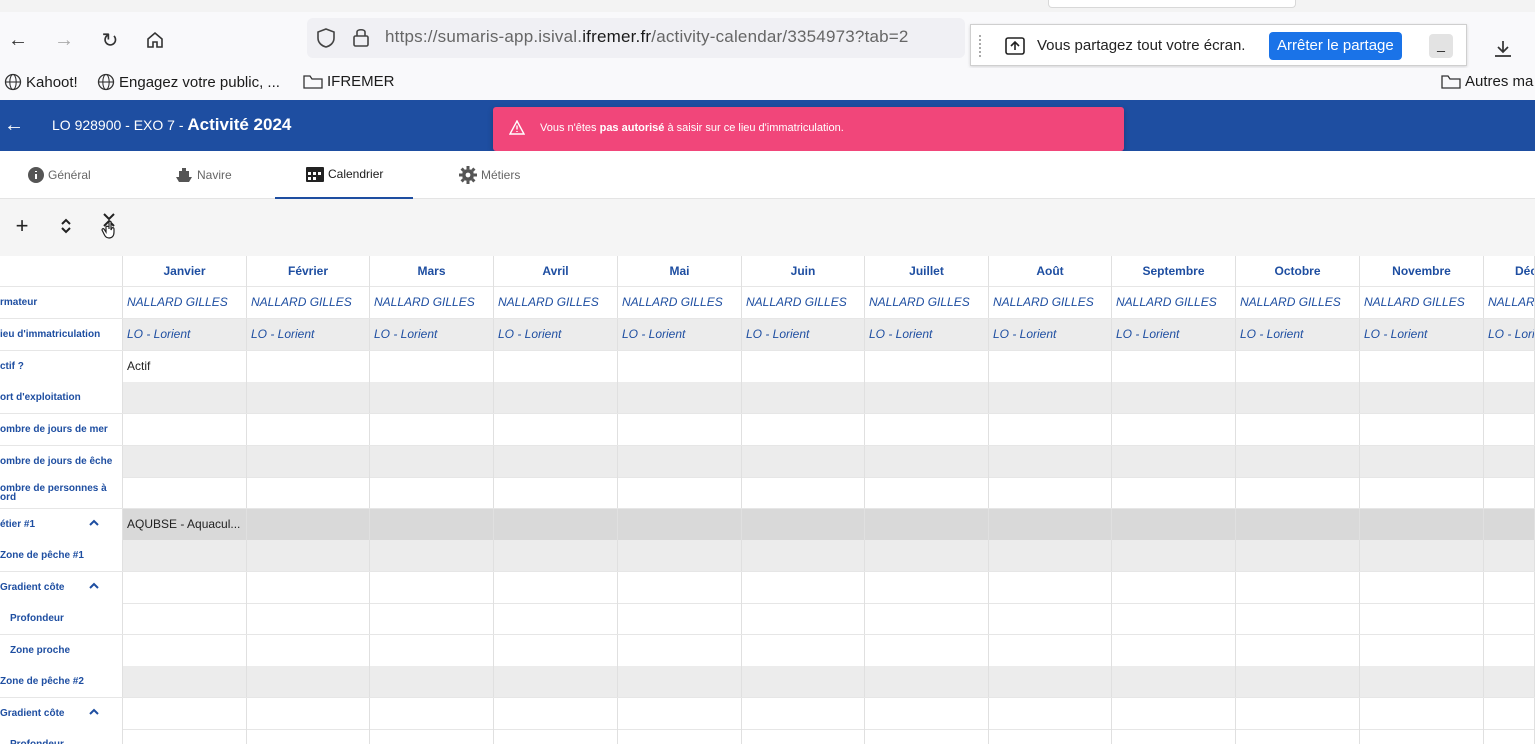 This screenshot has height=744, width=1535. Describe the element at coordinates (185, 366) in the screenshot. I see `grid-cell: Actif` at that location.